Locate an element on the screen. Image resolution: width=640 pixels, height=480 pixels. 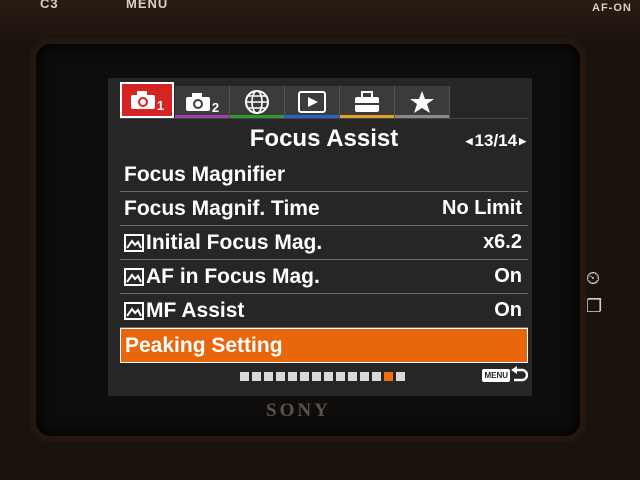
menu-item-focus-magnif-time: Focus Magnif. Time No Limit is located at coordinates (324, 209).